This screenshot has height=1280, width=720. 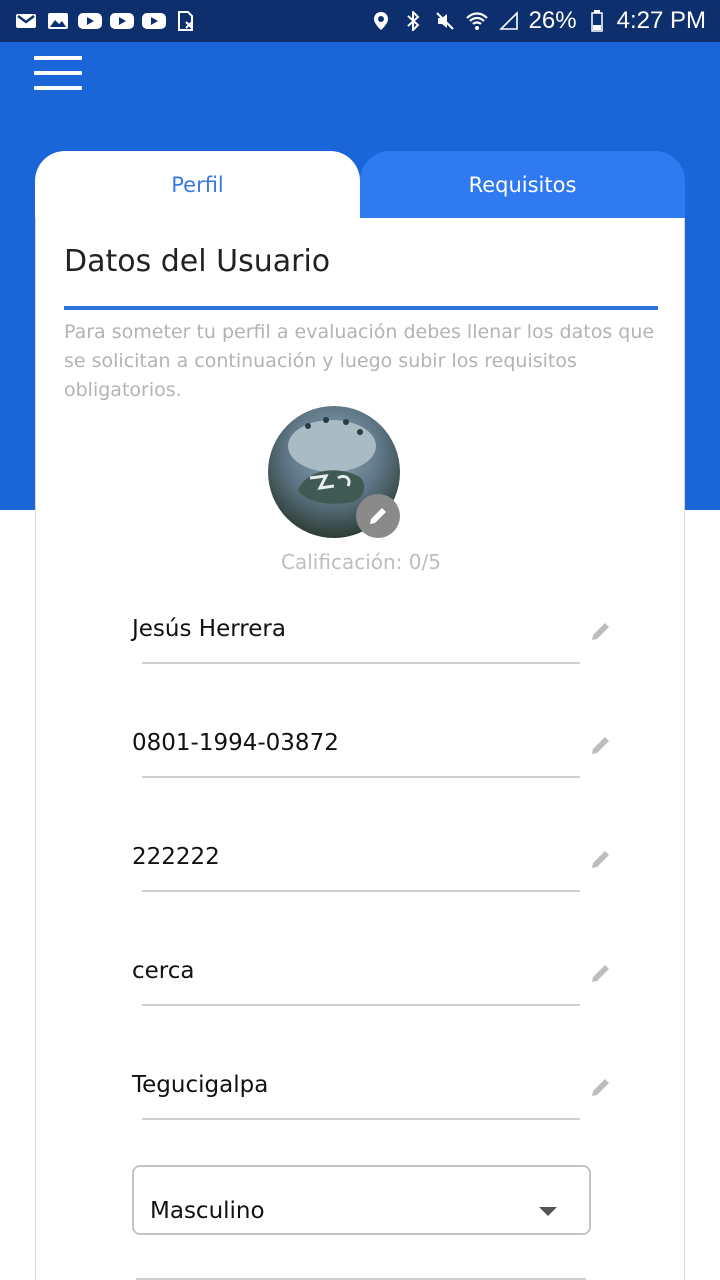 What do you see at coordinates (597, 21) in the screenshot?
I see `battery-icon` at bounding box center [597, 21].